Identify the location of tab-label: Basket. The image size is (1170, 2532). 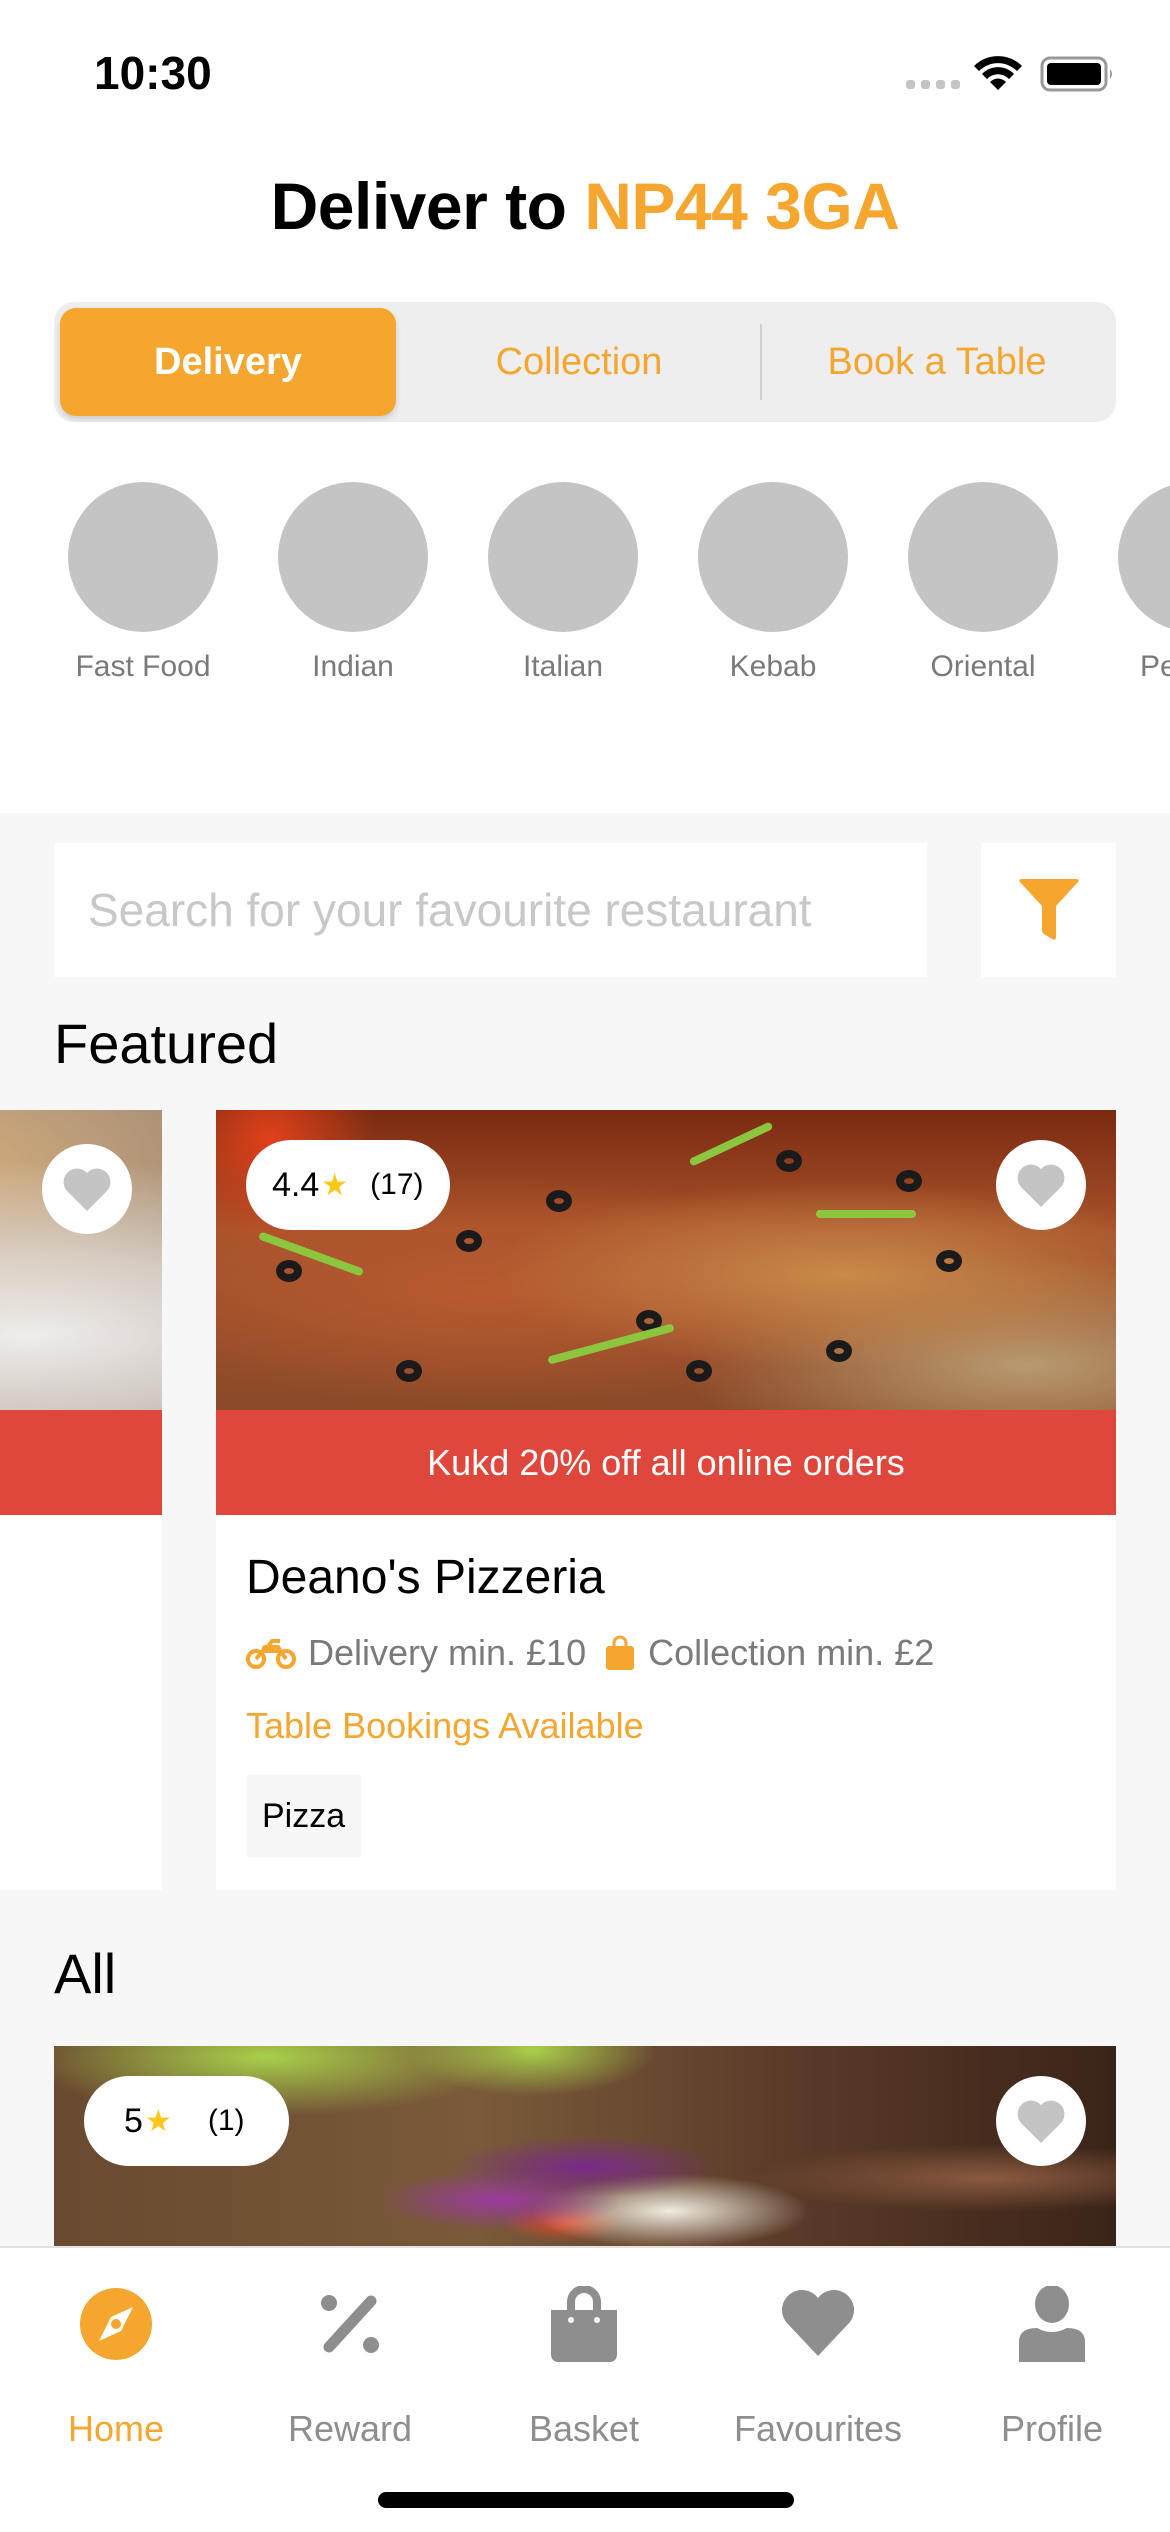
(584, 2428).